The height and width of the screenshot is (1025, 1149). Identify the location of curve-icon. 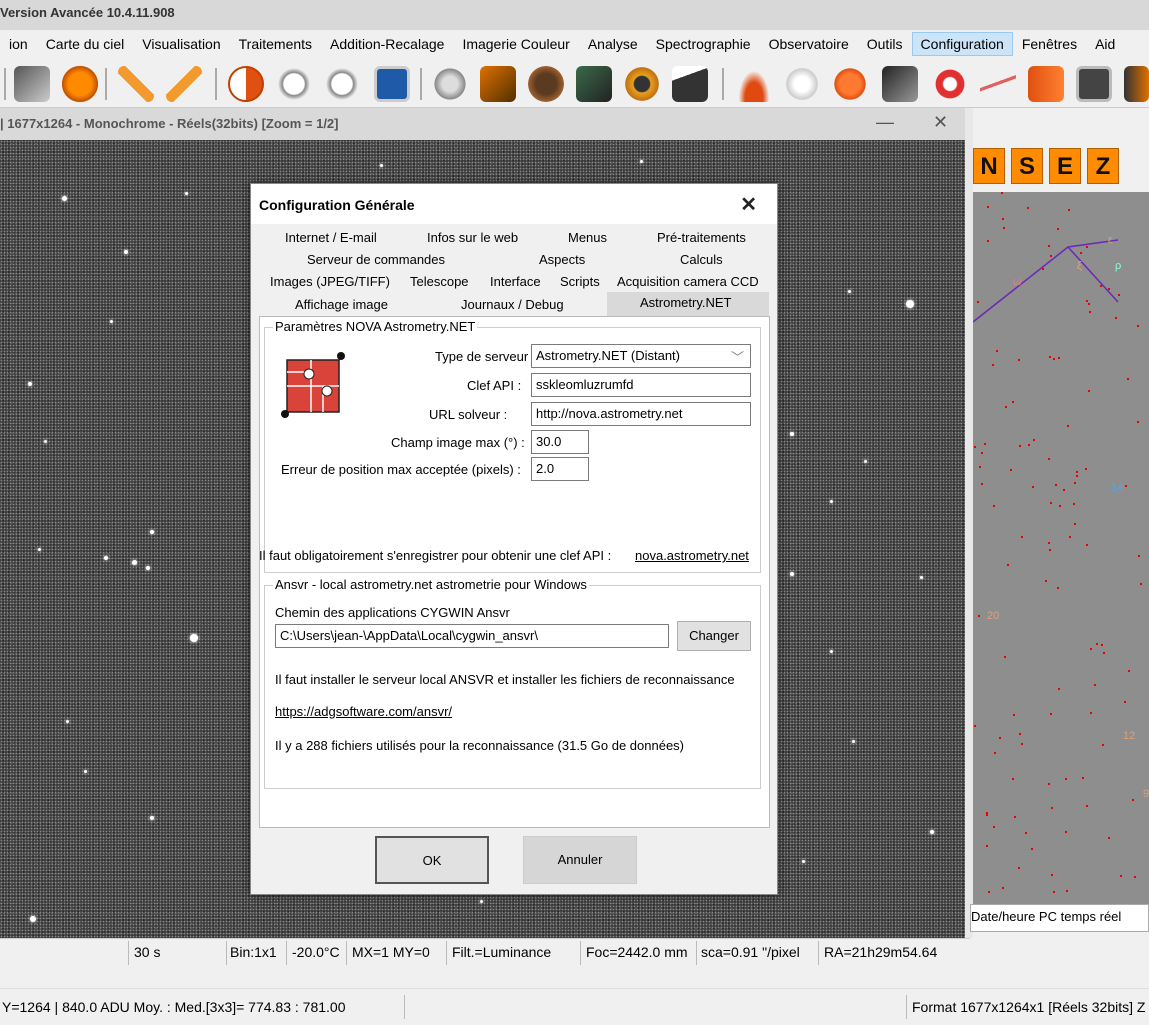
(998, 84).